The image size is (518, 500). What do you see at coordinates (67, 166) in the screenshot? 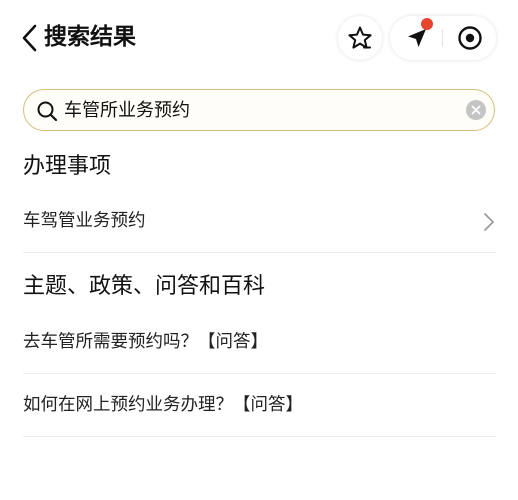
I see `section-title-services: 办理事项` at bounding box center [67, 166].